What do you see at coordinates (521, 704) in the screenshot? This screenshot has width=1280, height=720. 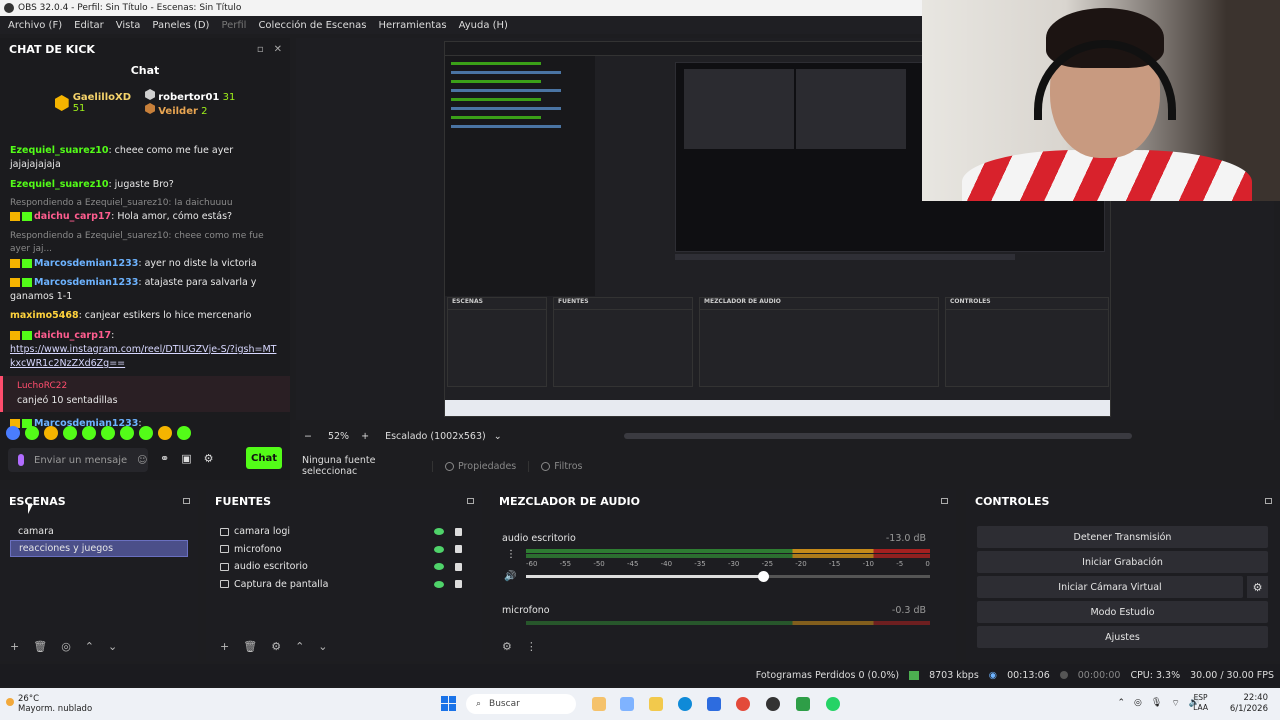 I see `taskbar-search: ⌕ Buscar` at bounding box center [521, 704].